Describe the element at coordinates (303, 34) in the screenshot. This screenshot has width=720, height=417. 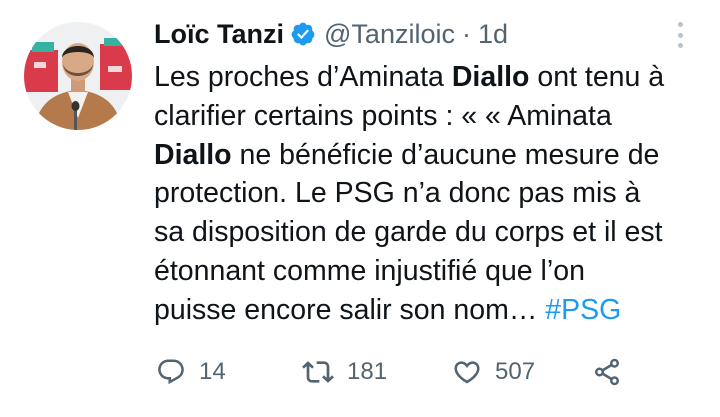
I see `verified-badge-icon` at that location.